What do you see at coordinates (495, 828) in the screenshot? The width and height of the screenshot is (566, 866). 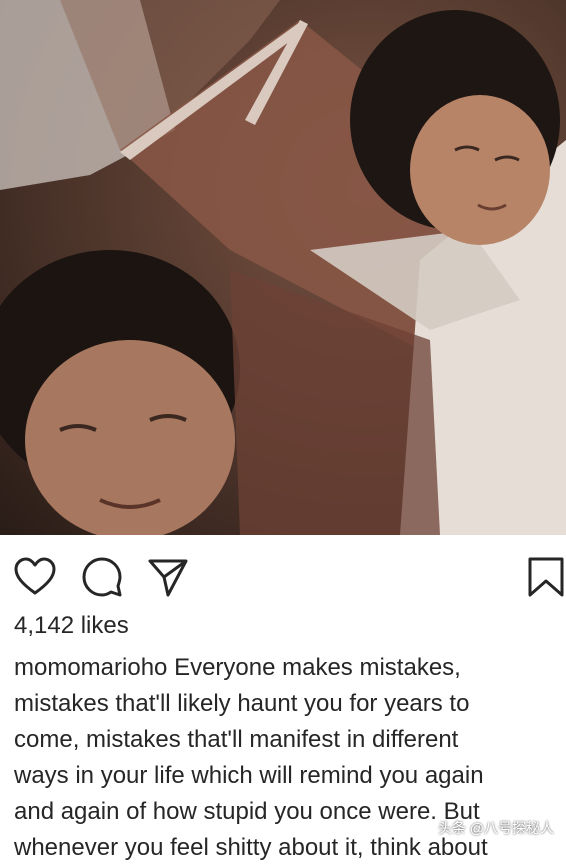 I see `watermark: 头条 @八号探秘人` at bounding box center [495, 828].